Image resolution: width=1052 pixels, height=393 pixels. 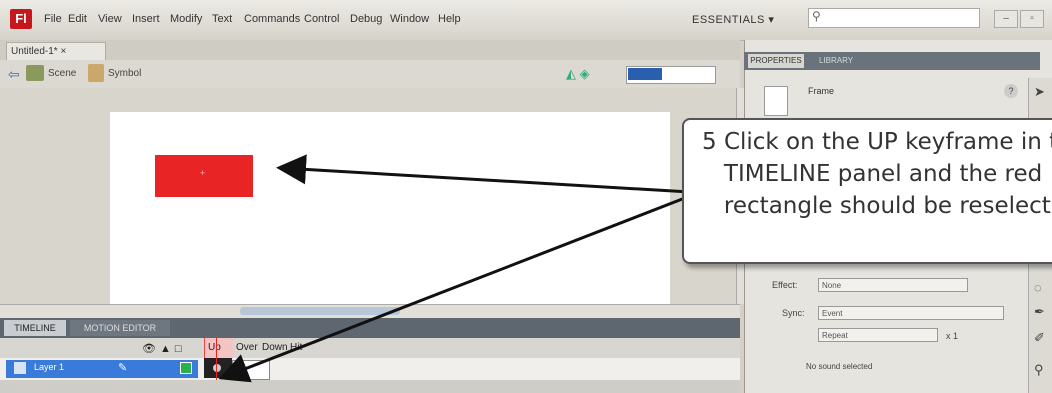 I want to click on arrow-to-rectangle, so click(x=483, y=174).